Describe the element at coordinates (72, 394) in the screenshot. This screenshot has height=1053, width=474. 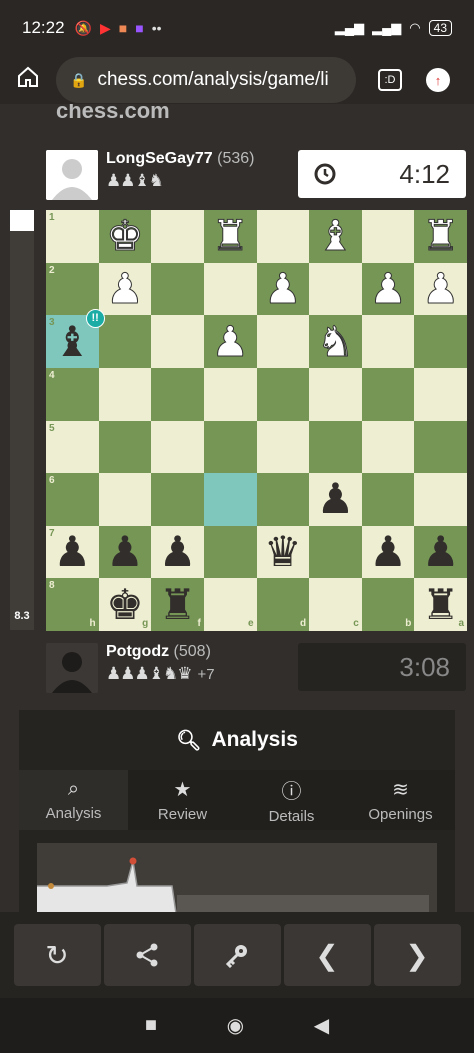
I see `square-h4: 4` at that location.